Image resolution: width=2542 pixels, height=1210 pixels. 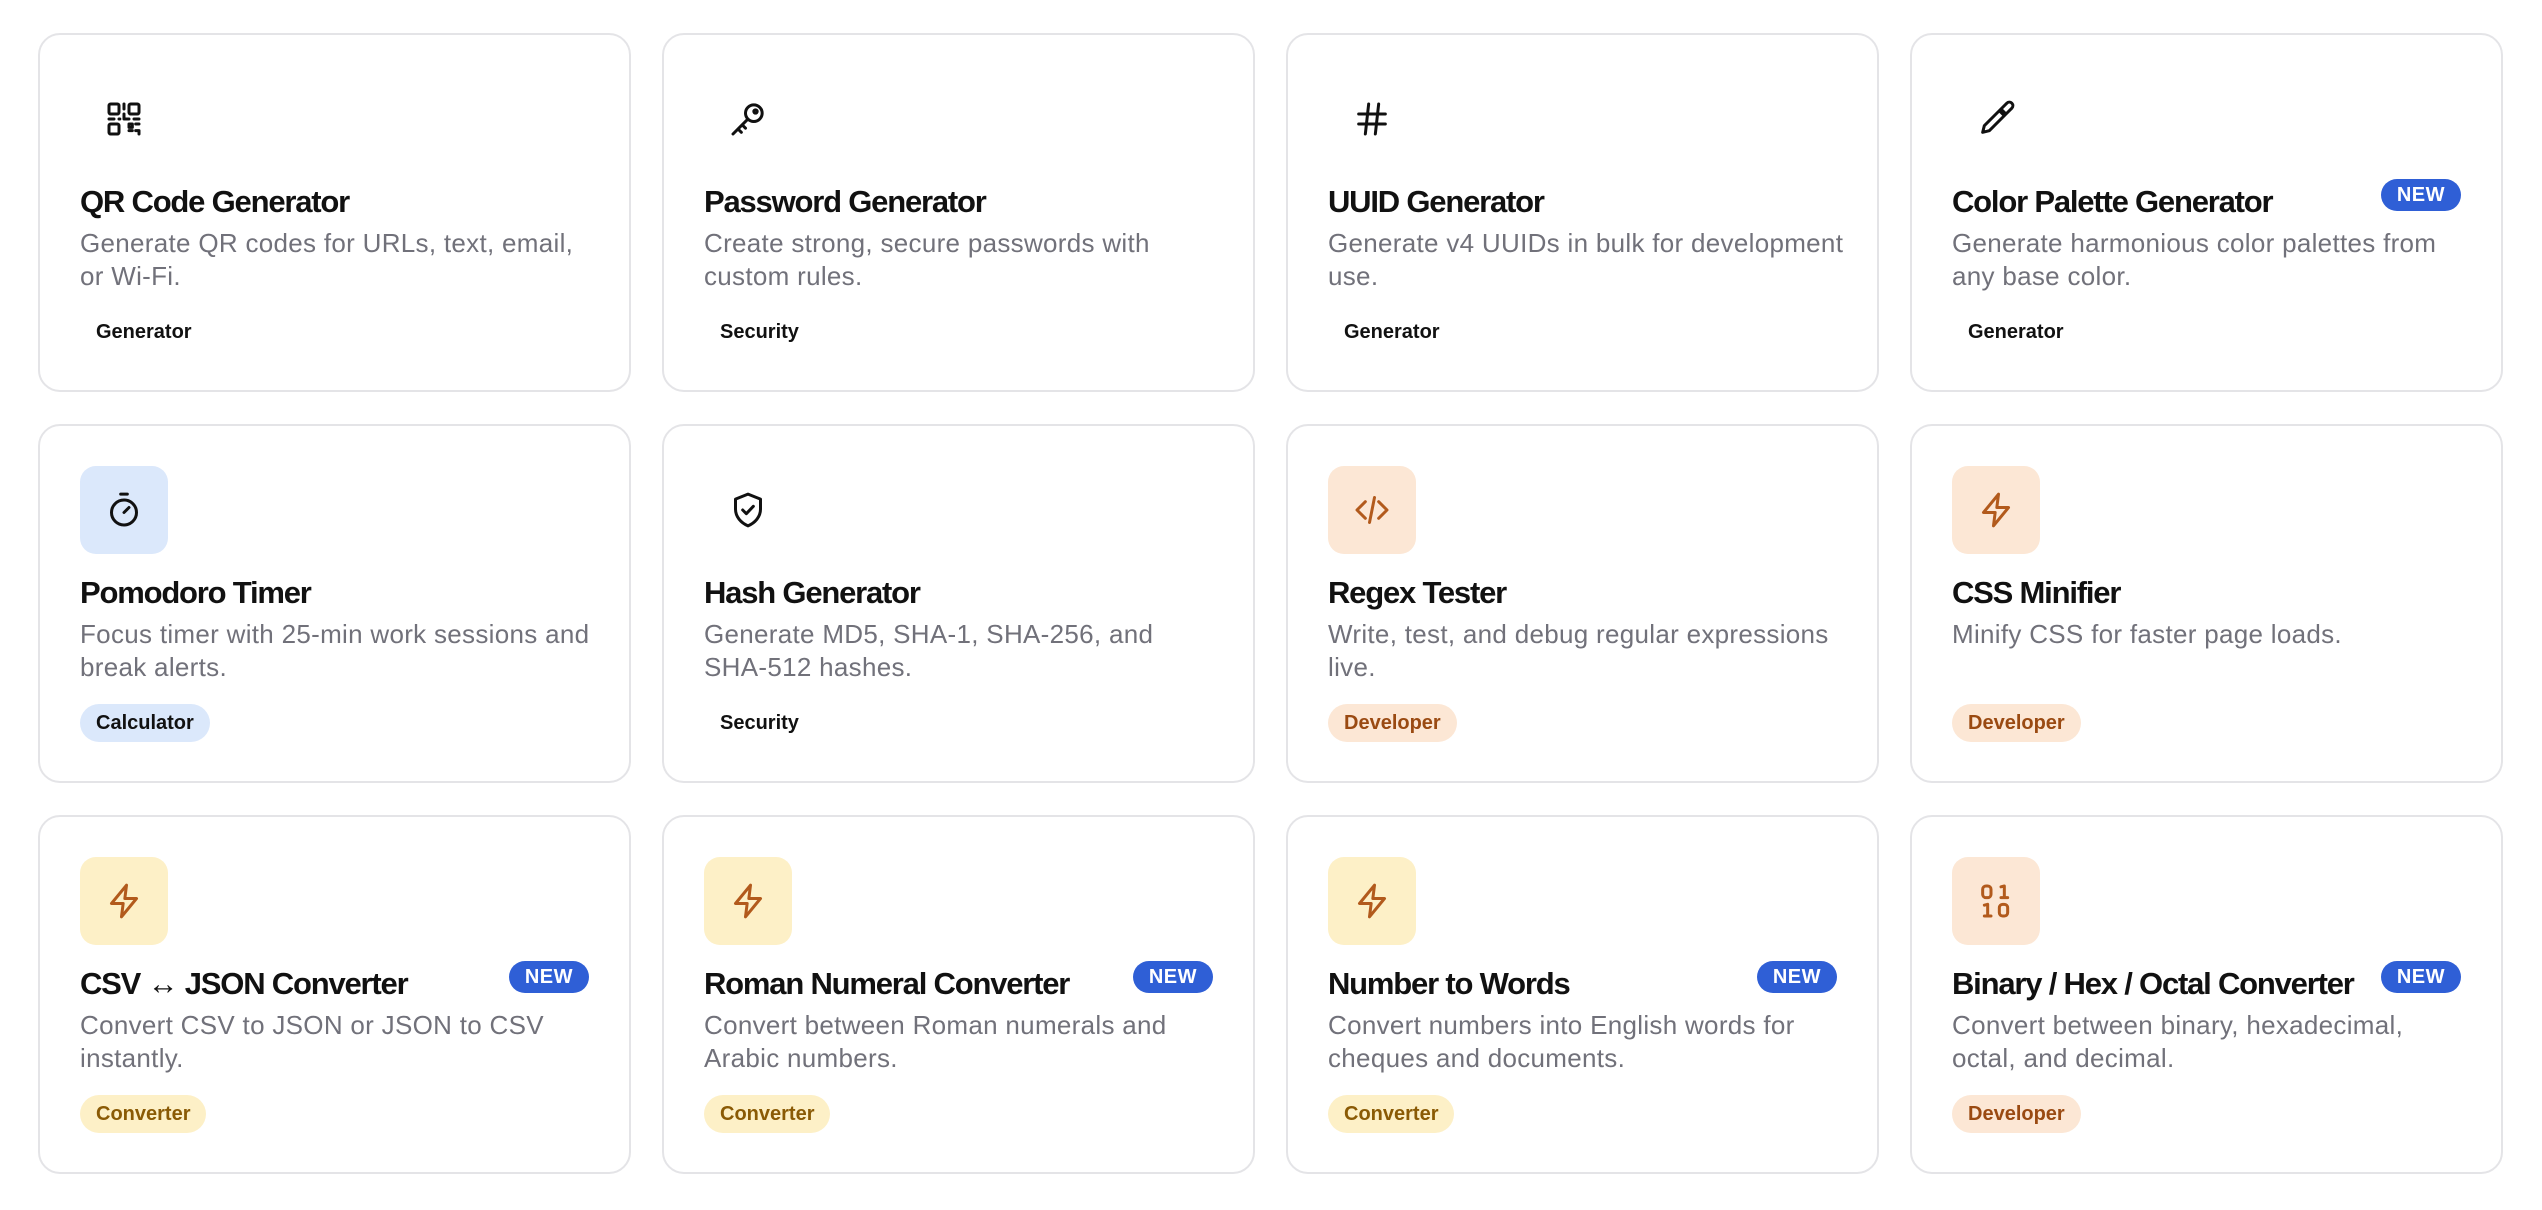 What do you see at coordinates (1436, 201) in the screenshot?
I see `card-title: UUID Generator` at bounding box center [1436, 201].